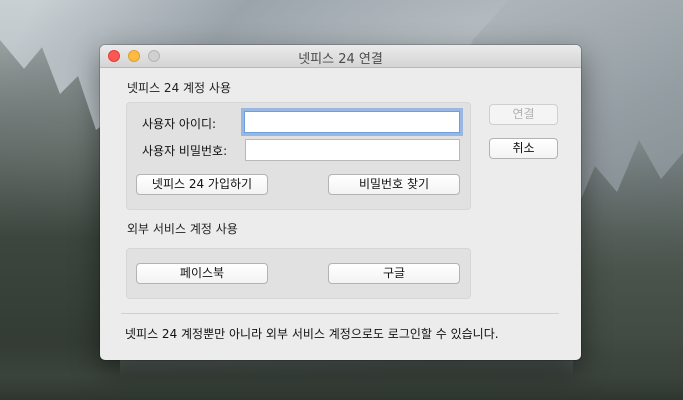 The width and height of the screenshot is (683, 400). I want to click on window-title: 넷피스 24 연결, so click(340, 59).